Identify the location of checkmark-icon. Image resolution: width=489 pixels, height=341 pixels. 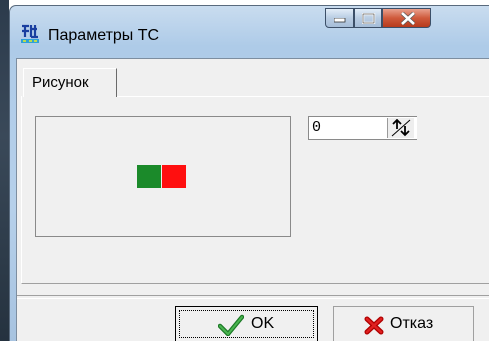
(231, 325).